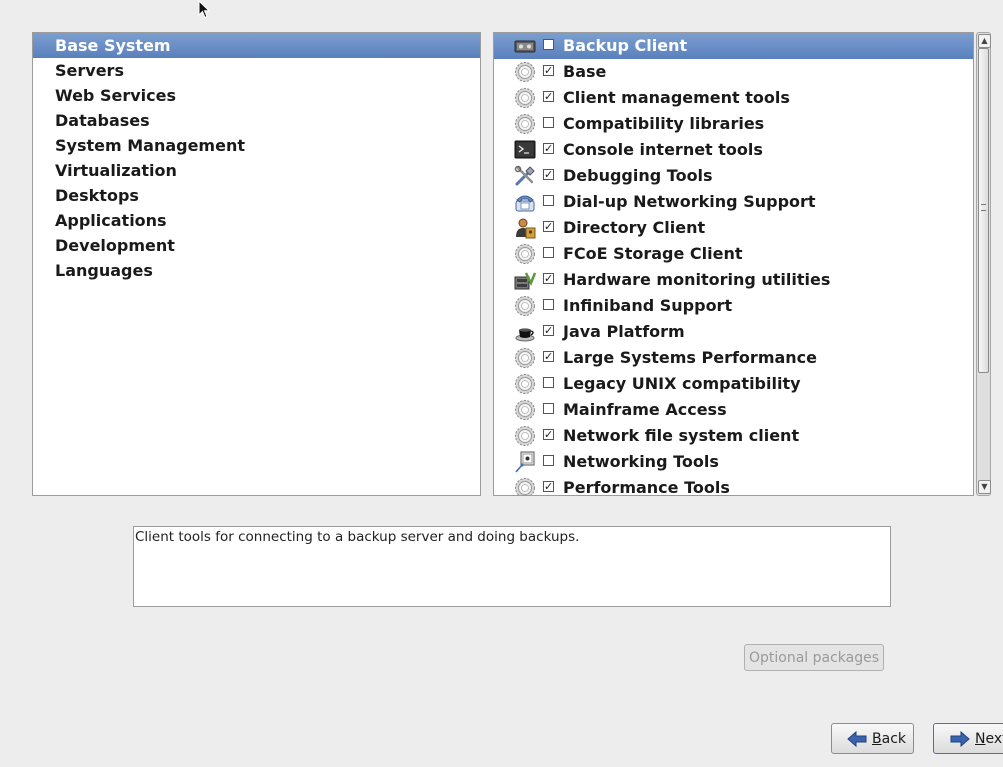  Describe the element at coordinates (733, 485) in the screenshot. I see `group-row: ✓ Performance Tools` at that location.